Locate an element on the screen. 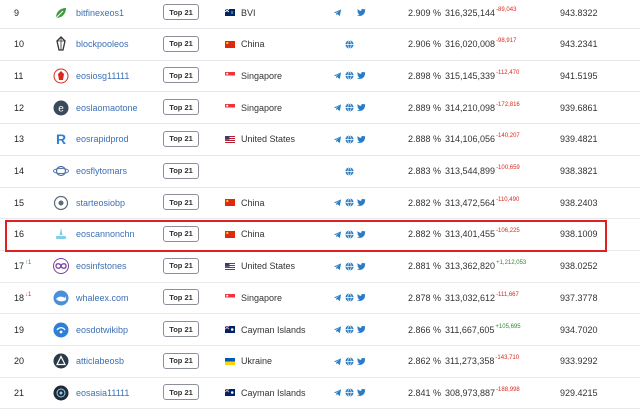 Image resolution: width=640 pixels, height=410 pixels. leaf-logo-icon is located at coordinates (62, 14).